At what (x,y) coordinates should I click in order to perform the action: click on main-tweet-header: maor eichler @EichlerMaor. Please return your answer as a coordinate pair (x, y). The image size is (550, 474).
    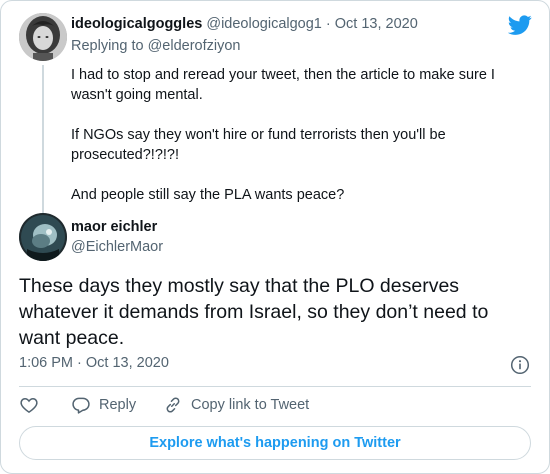
    Looking at the image, I should click on (275, 238).